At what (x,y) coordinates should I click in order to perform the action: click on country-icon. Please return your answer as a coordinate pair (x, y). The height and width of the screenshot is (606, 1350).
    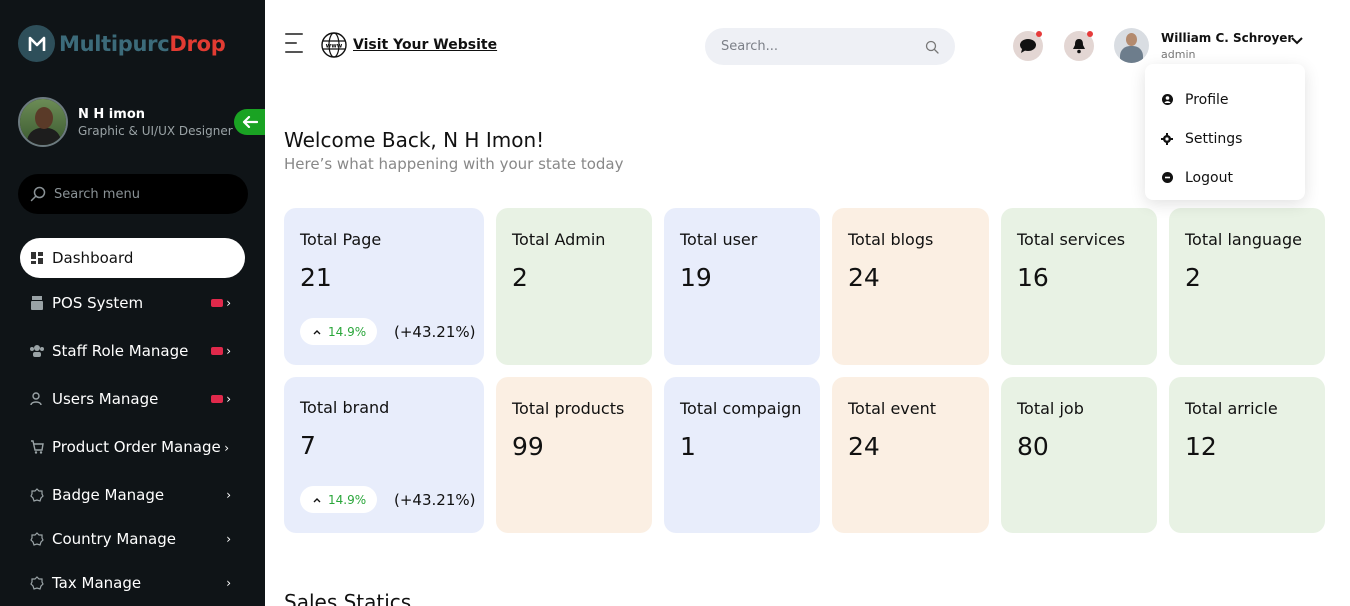
    Looking at the image, I should click on (37, 539).